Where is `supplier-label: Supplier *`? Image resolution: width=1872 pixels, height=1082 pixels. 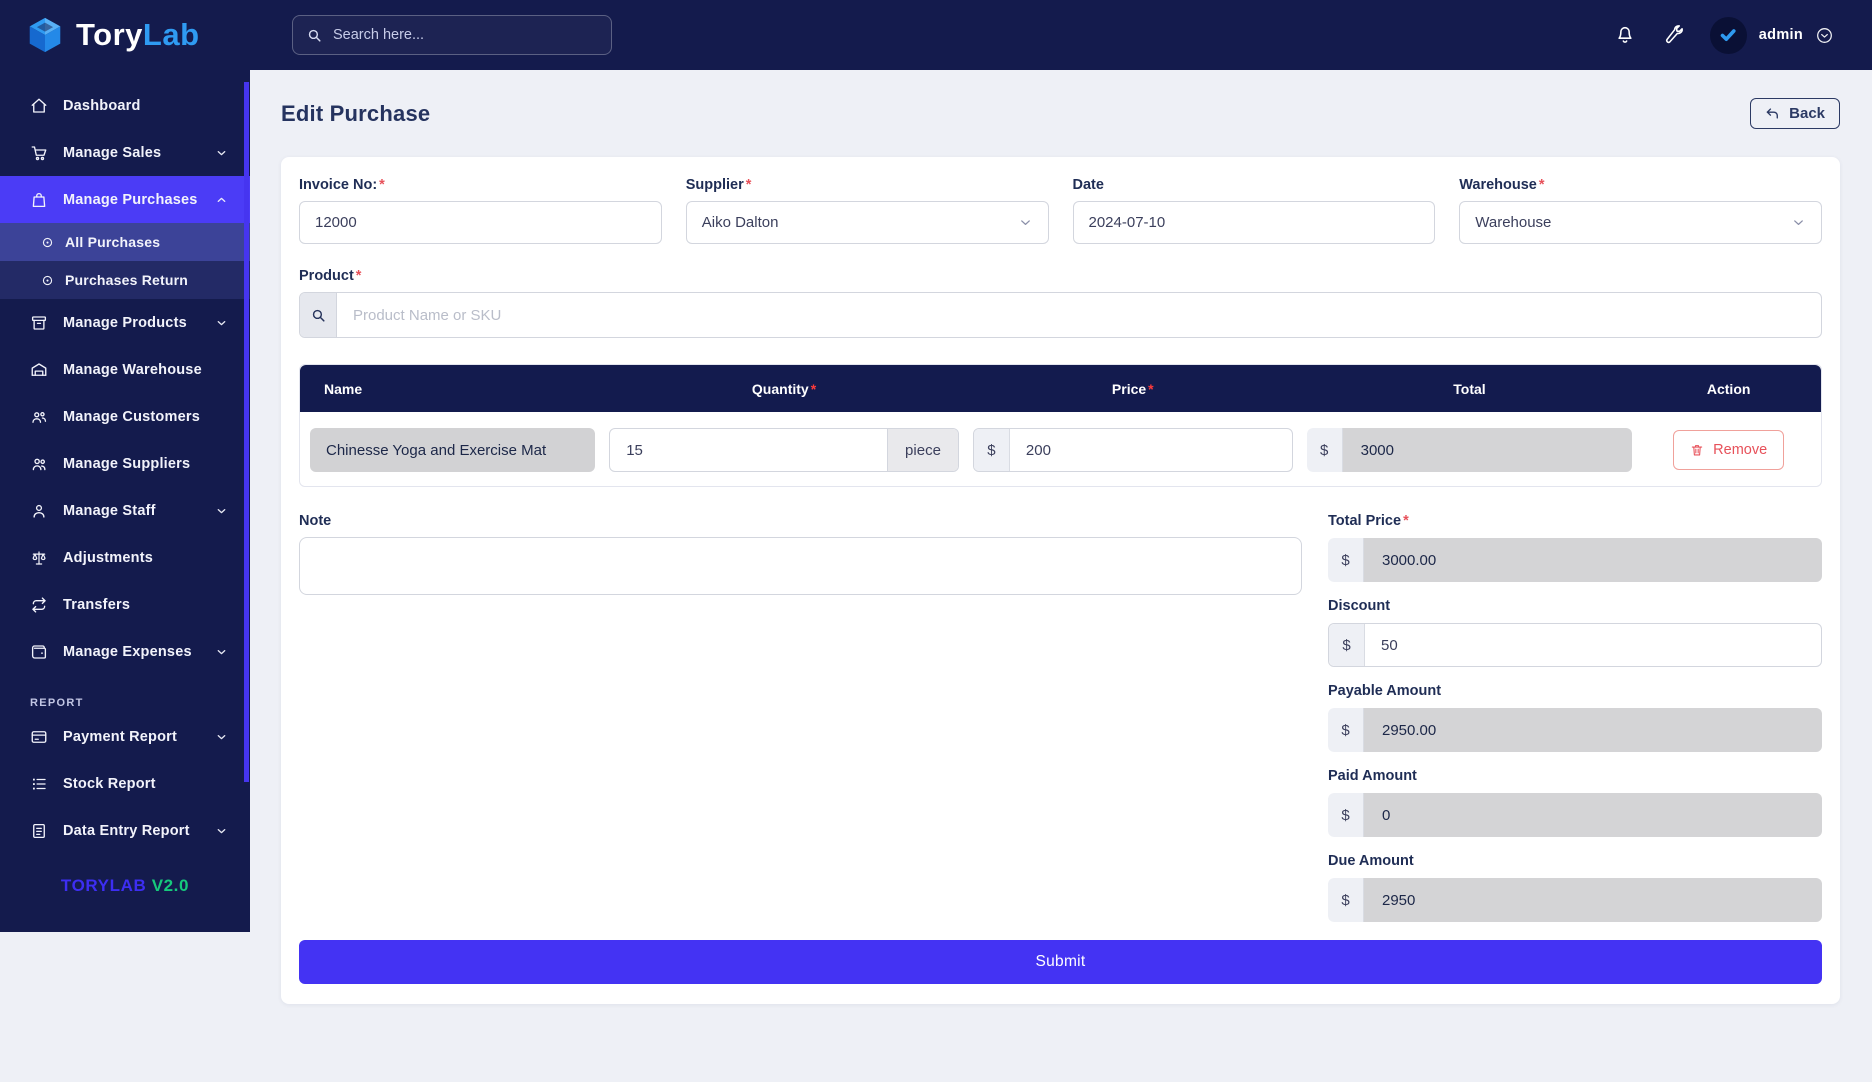
supplier-label: Supplier * is located at coordinates (718, 185).